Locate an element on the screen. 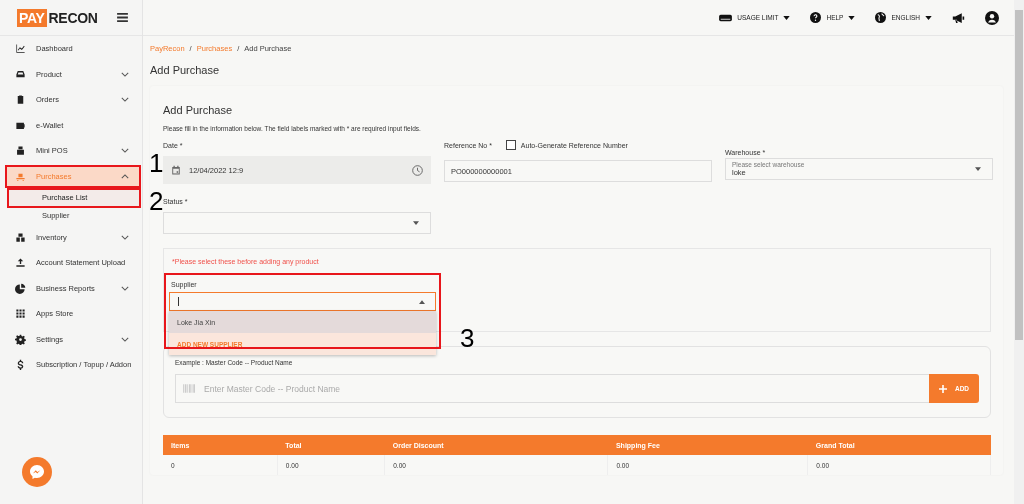 This screenshot has height=504, width=1024. help-icon is located at coordinates (816, 17).